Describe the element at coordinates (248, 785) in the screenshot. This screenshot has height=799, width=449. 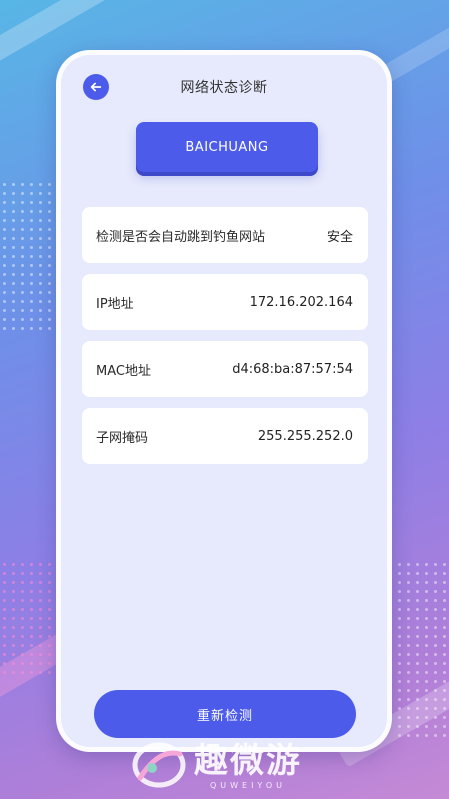
I see `watermark-subtext: QUWEIYOU` at that location.